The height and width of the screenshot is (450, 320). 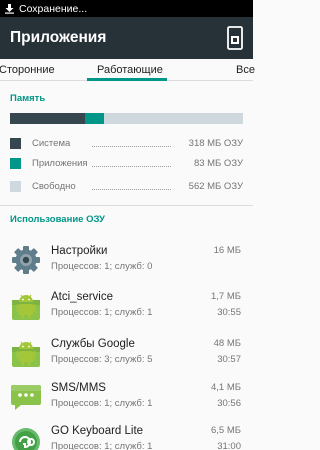 I want to click on running-apps-menu-button, so click(x=235, y=38).